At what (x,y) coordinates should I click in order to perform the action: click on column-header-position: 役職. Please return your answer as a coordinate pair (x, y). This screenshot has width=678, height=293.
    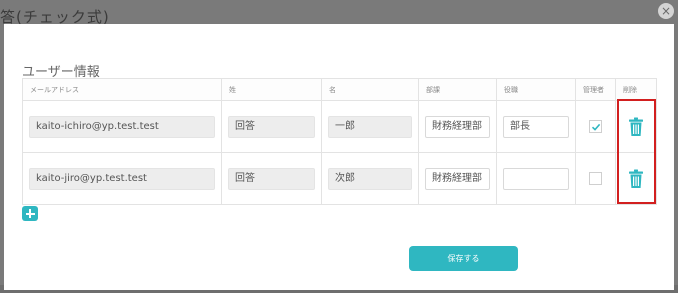
    Looking at the image, I should click on (536, 89).